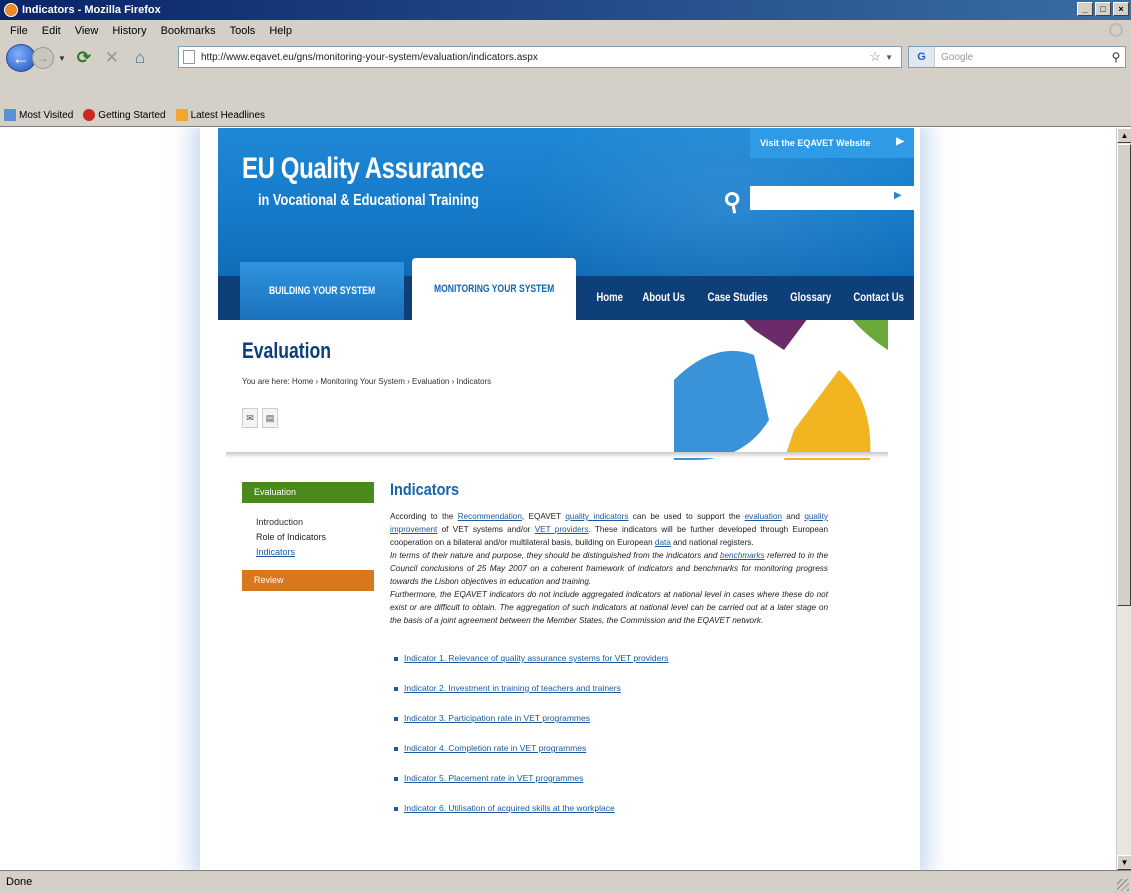 Image resolution: width=1131 pixels, height=893 pixels. What do you see at coordinates (900, 141) in the screenshot?
I see `arrow-right-icon: ▶` at bounding box center [900, 141].